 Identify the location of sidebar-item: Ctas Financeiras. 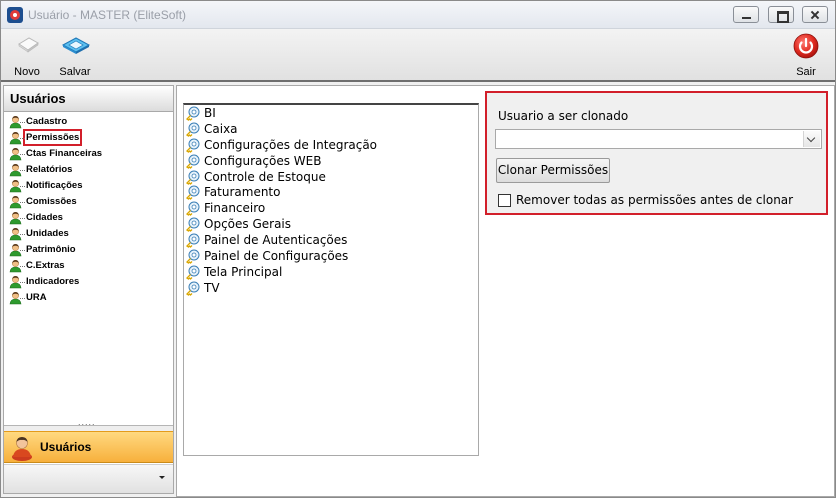
(89, 154).